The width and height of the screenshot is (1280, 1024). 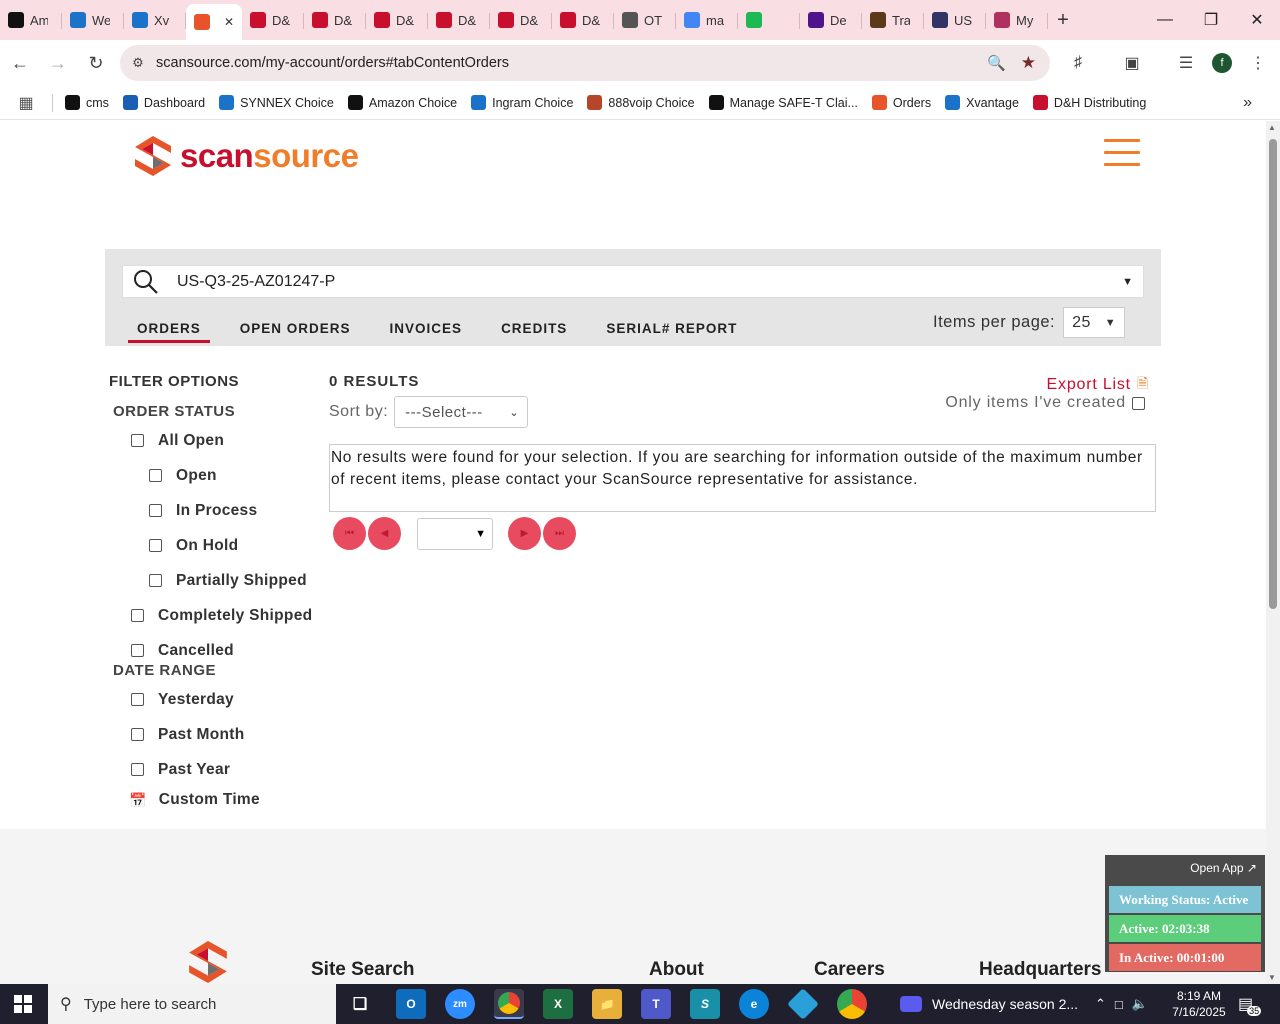 What do you see at coordinates (138, 63) in the screenshot?
I see `site-info-icon: ⚙` at bounding box center [138, 63].